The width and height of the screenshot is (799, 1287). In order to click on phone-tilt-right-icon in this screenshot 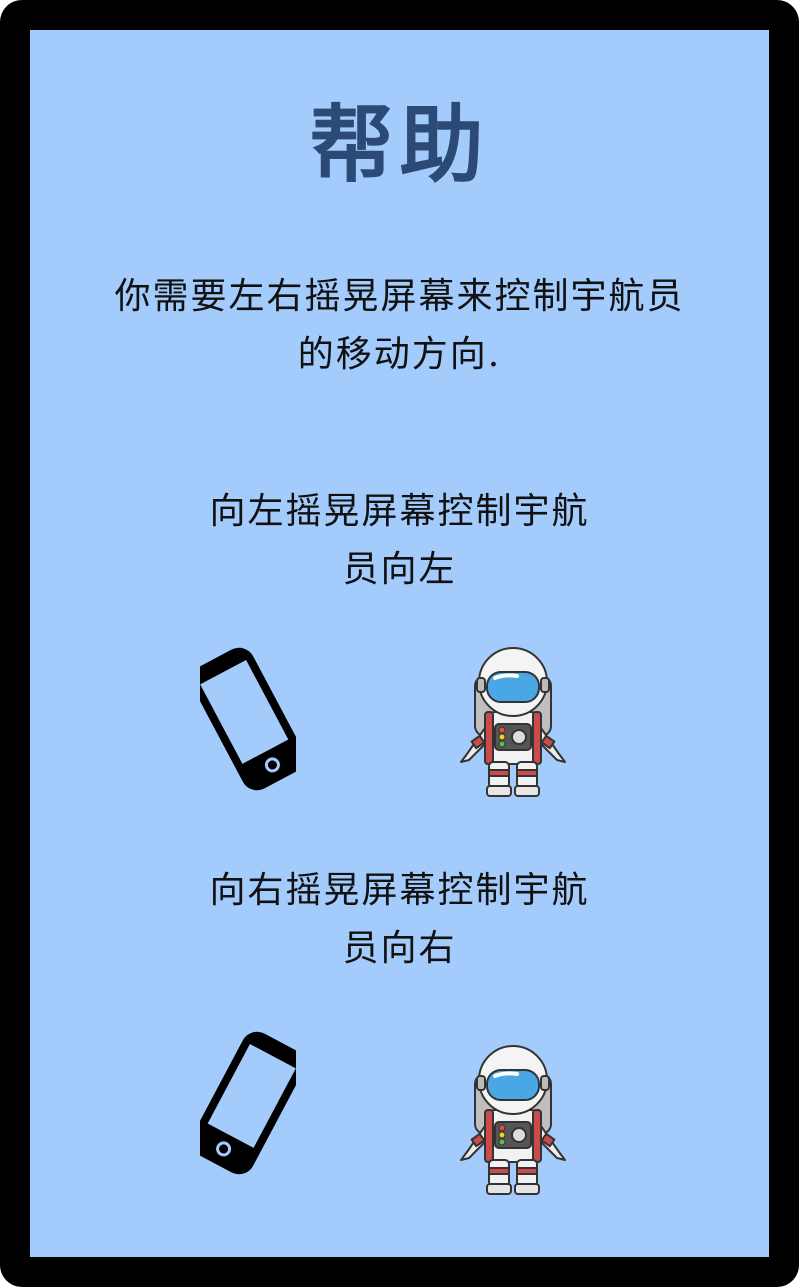, I will do `click(248, 1103)`.